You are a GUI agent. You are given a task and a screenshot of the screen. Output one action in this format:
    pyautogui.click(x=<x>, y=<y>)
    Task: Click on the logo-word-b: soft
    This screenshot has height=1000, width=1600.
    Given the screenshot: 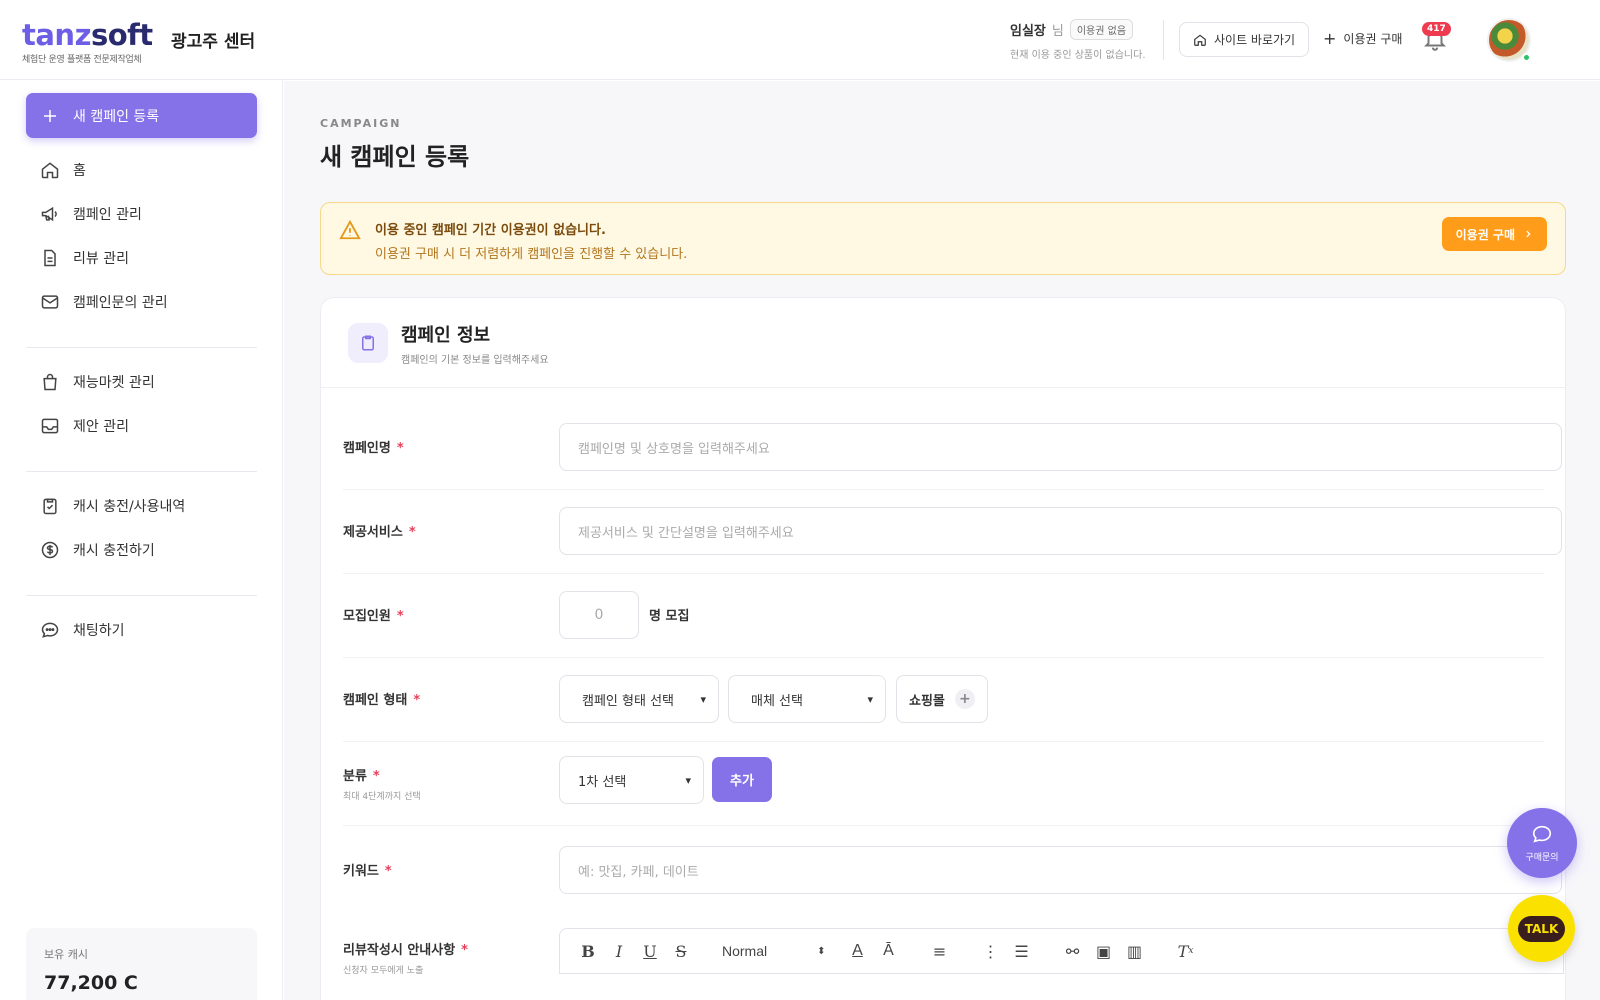 What is the action you would take?
    pyautogui.click(x=121, y=35)
    